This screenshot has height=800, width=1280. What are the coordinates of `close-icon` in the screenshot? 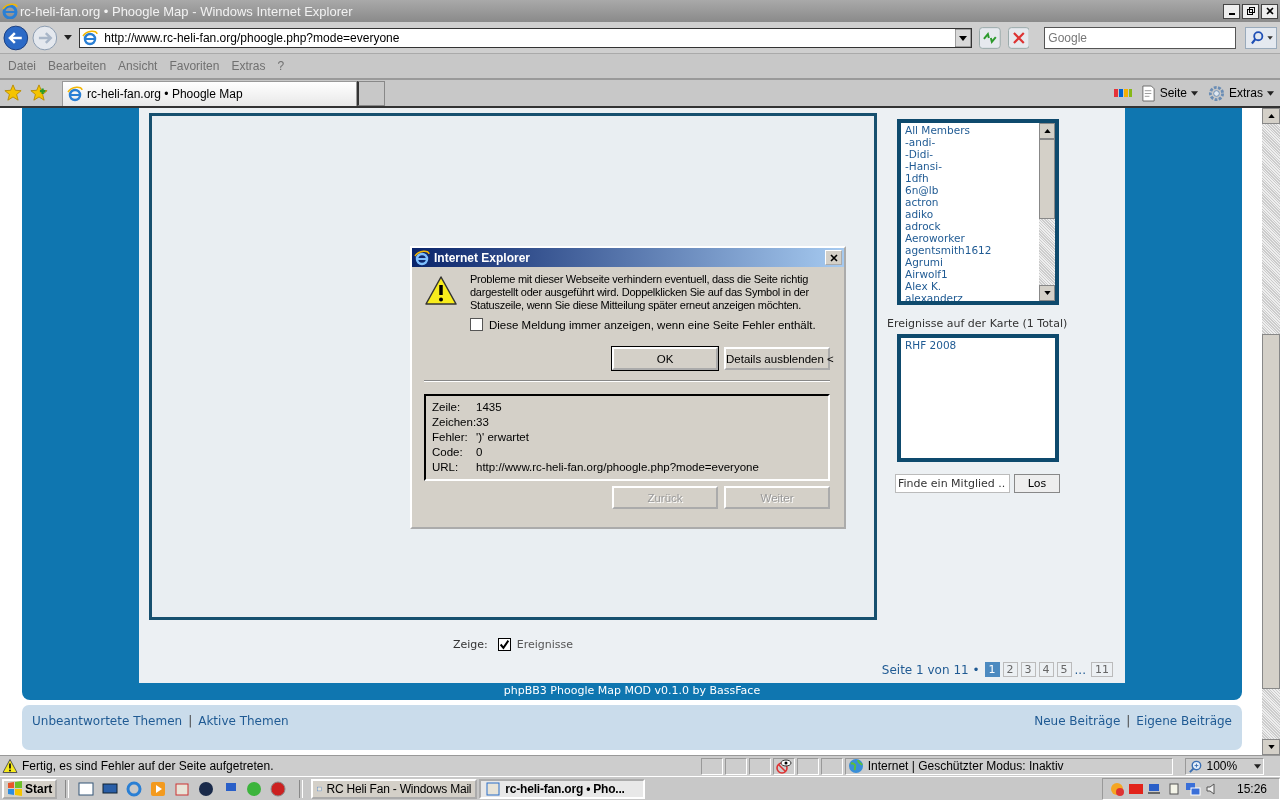 It's located at (833, 257).